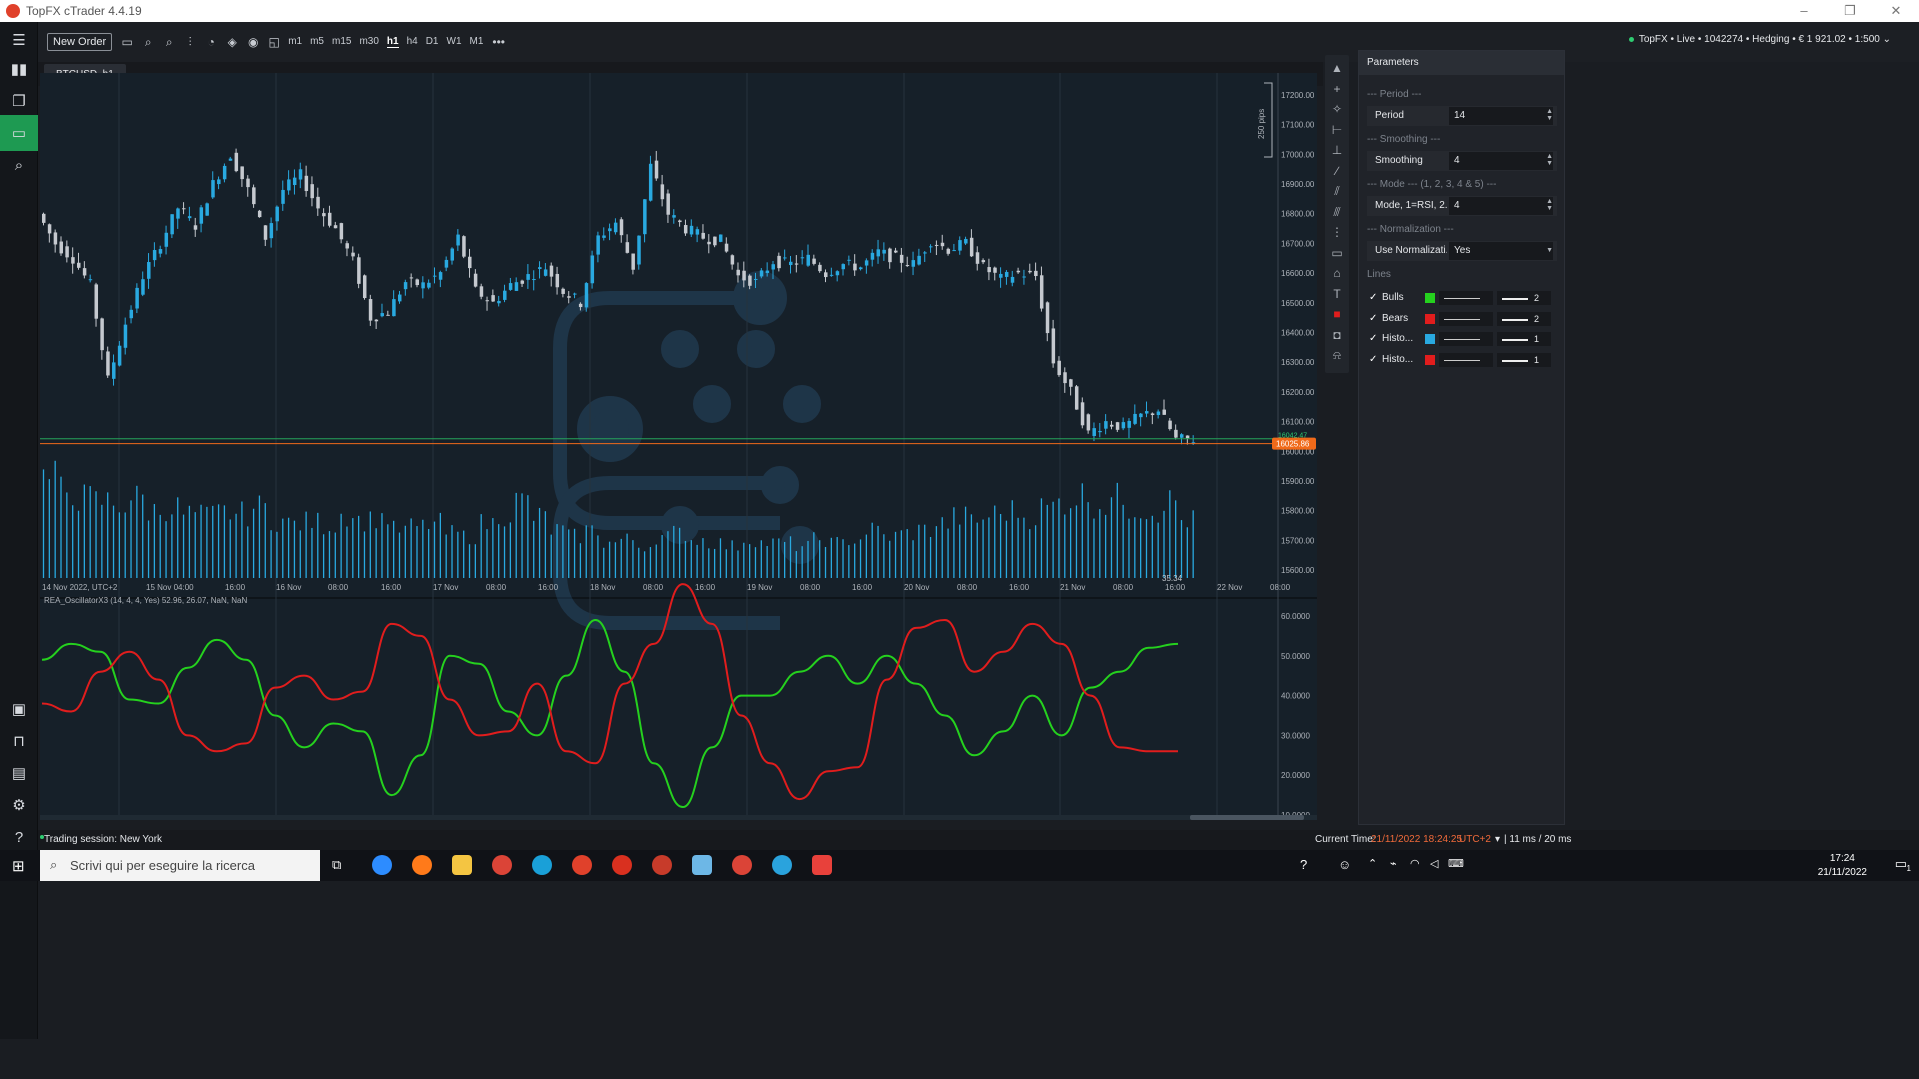 This screenshot has width=1919, height=1079. Describe the element at coordinates (1501, 116) in the screenshot. I see `period-input: 14` at that location.